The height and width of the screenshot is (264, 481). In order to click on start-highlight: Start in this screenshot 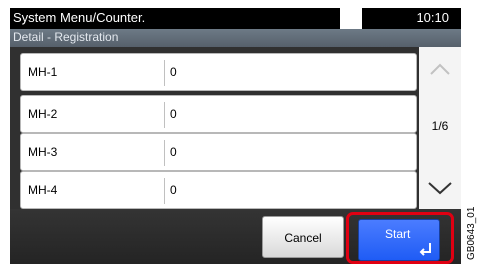, I will do `click(400, 238)`.